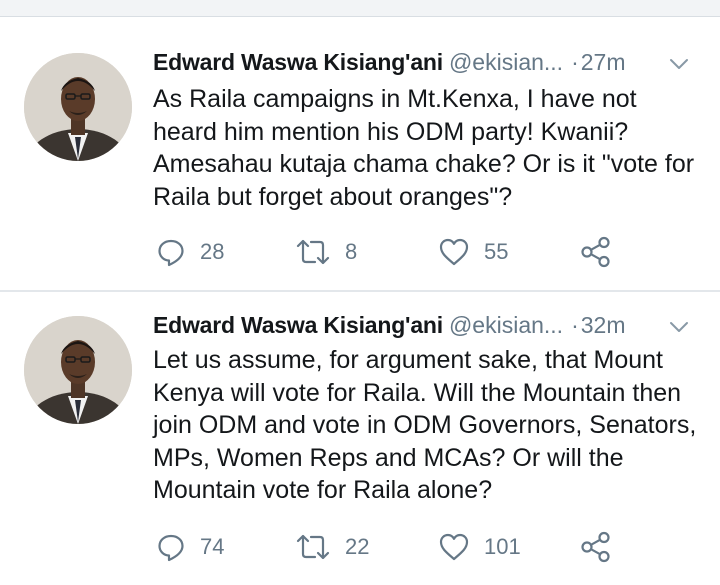 Image resolution: width=720 pixels, height=585 pixels. What do you see at coordinates (502, 546) in the screenshot?
I see `like-count: 101` at bounding box center [502, 546].